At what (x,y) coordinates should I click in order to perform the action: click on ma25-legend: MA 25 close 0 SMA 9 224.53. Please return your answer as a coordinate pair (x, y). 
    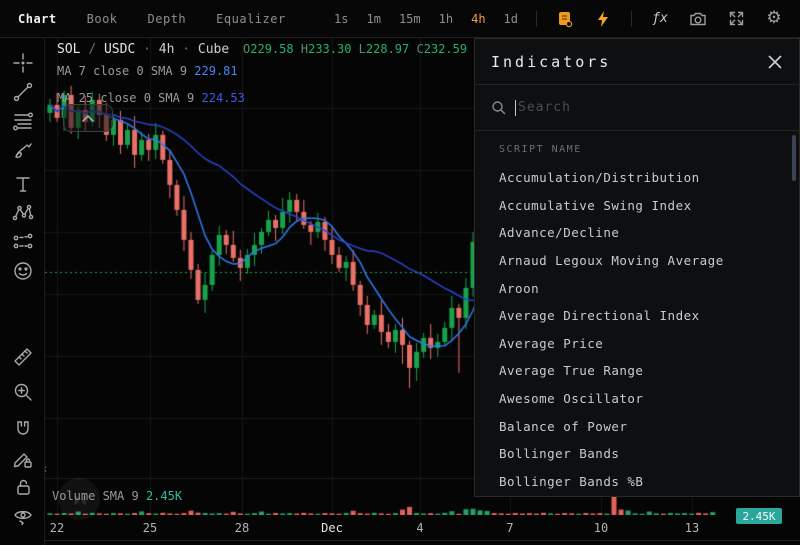
    Looking at the image, I should click on (151, 98).